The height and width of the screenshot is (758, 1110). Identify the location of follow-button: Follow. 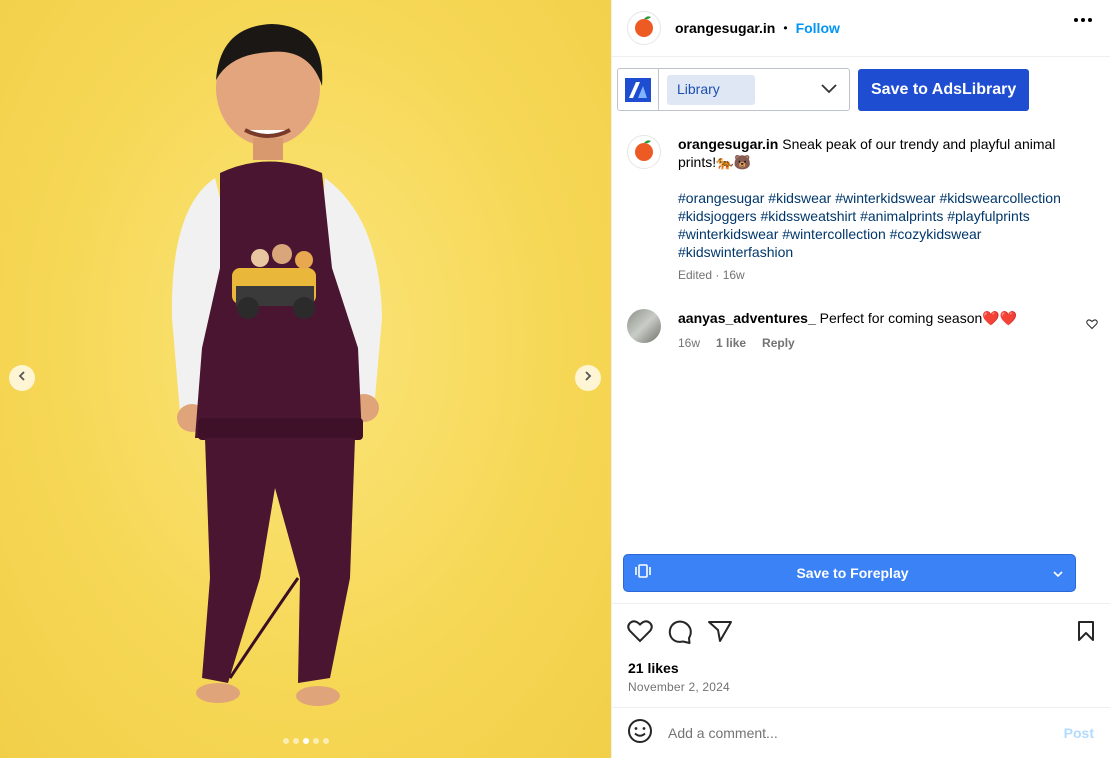
(818, 28).